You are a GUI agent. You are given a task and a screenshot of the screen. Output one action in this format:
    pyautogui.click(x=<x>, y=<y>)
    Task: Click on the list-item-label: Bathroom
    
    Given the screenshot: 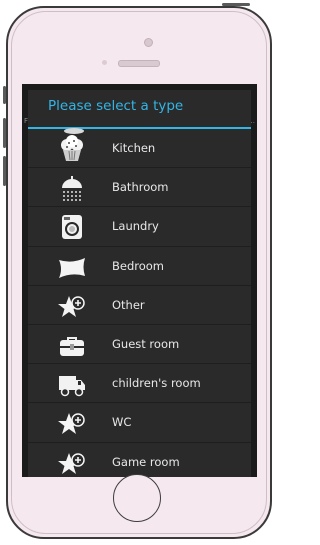 What is the action you would take?
    pyautogui.click(x=140, y=187)
    